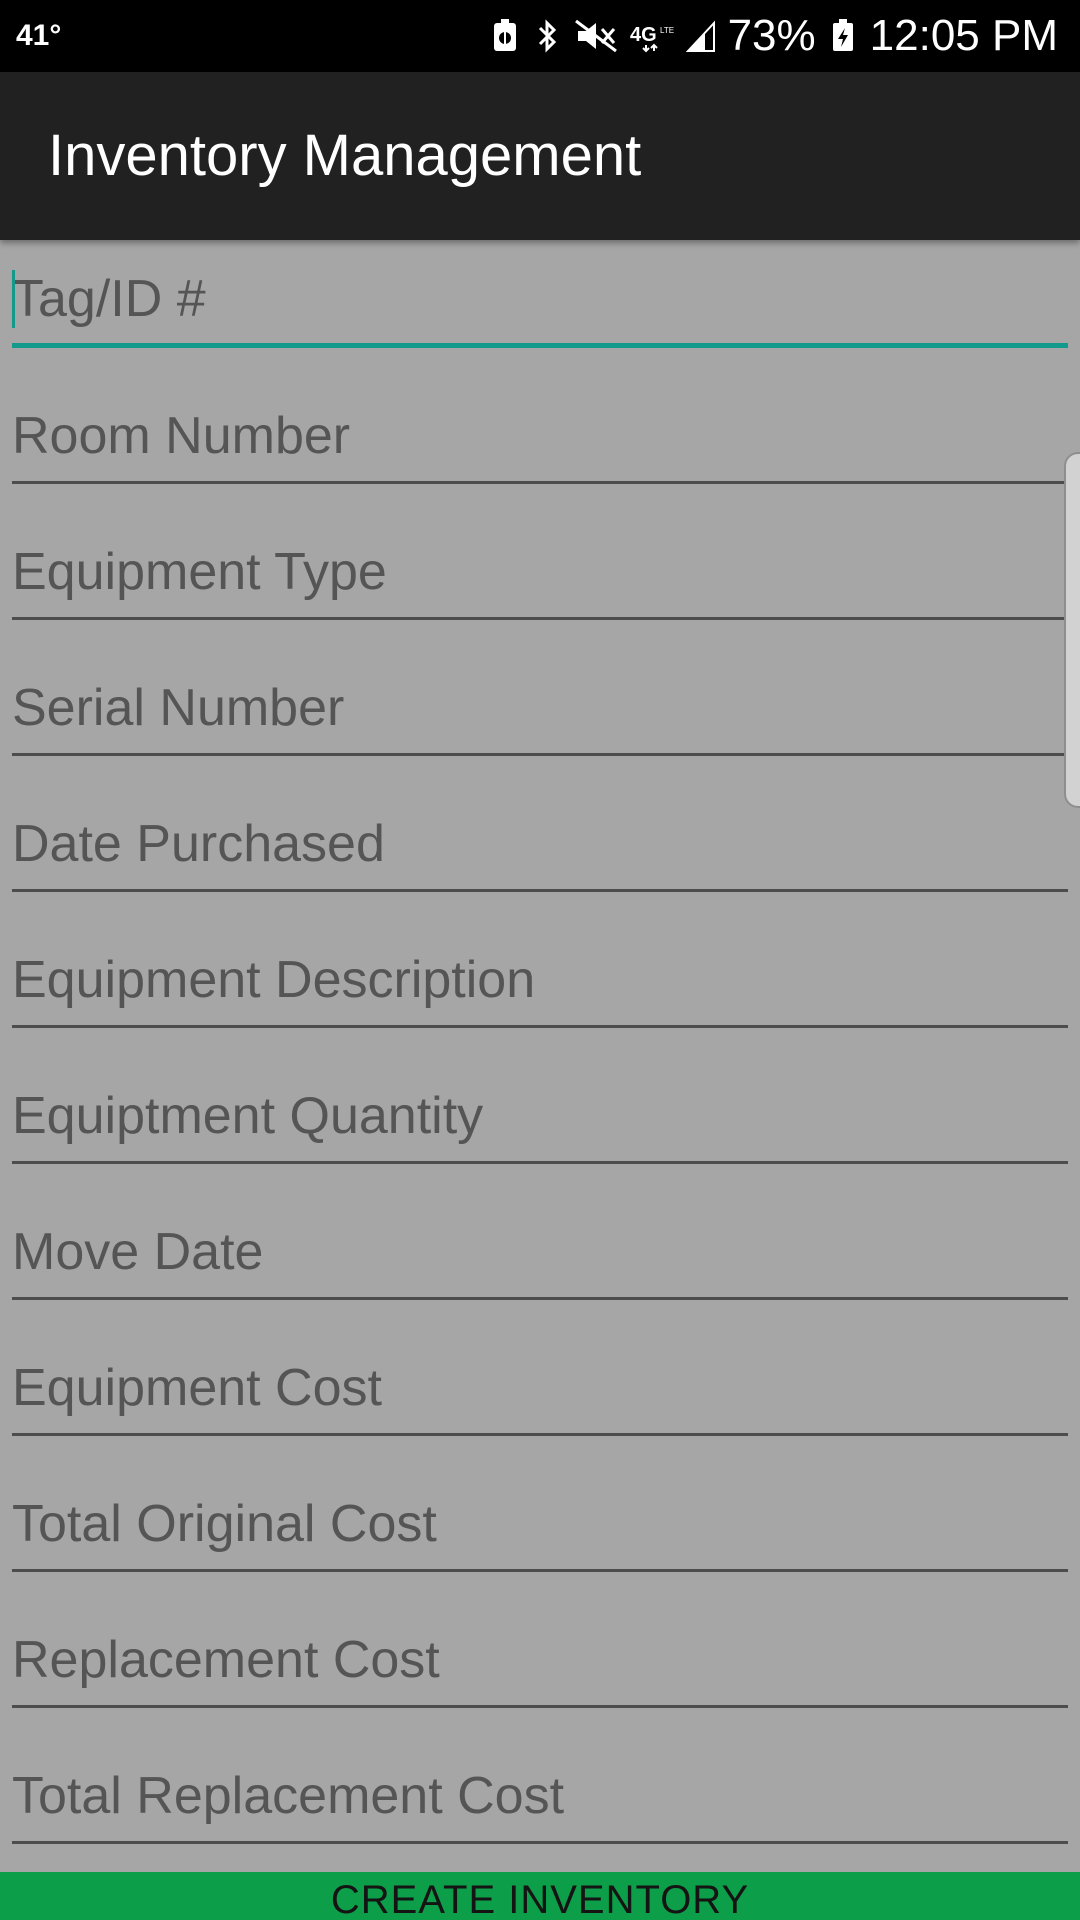 The width and height of the screenshot is (1080, 1920). I want to click on equipment-type-field, so click(540, 580).